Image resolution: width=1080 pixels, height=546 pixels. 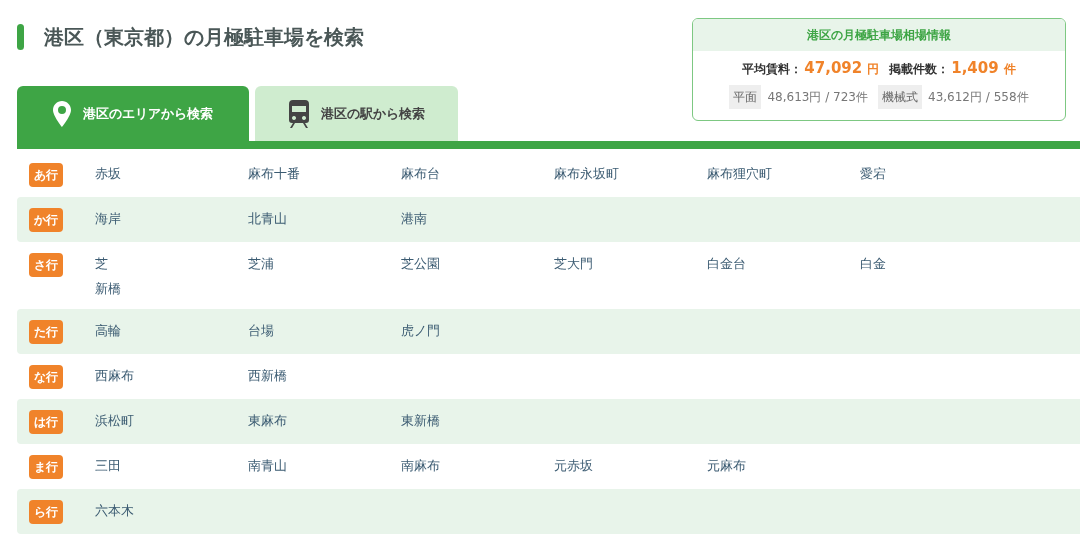 What do you see at coordinates (324, 331) in the screenshot?
I see `area-link: 台場` at bounding box center [324, 331].